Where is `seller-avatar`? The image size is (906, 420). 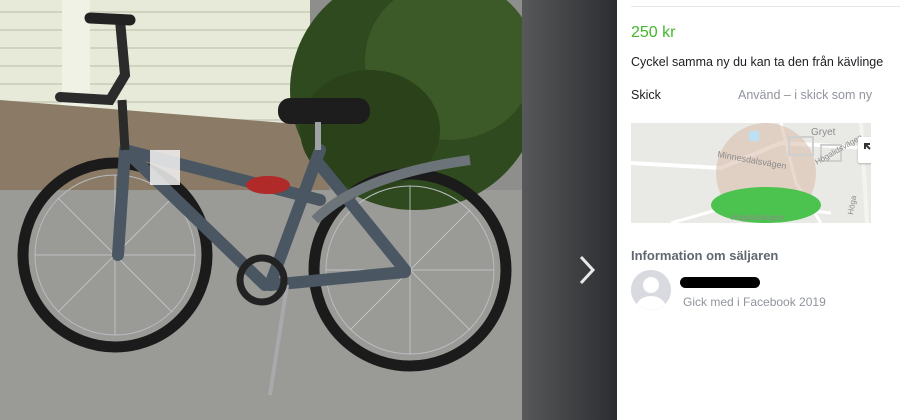 seller-avatar is located at coordinates (651, 290).